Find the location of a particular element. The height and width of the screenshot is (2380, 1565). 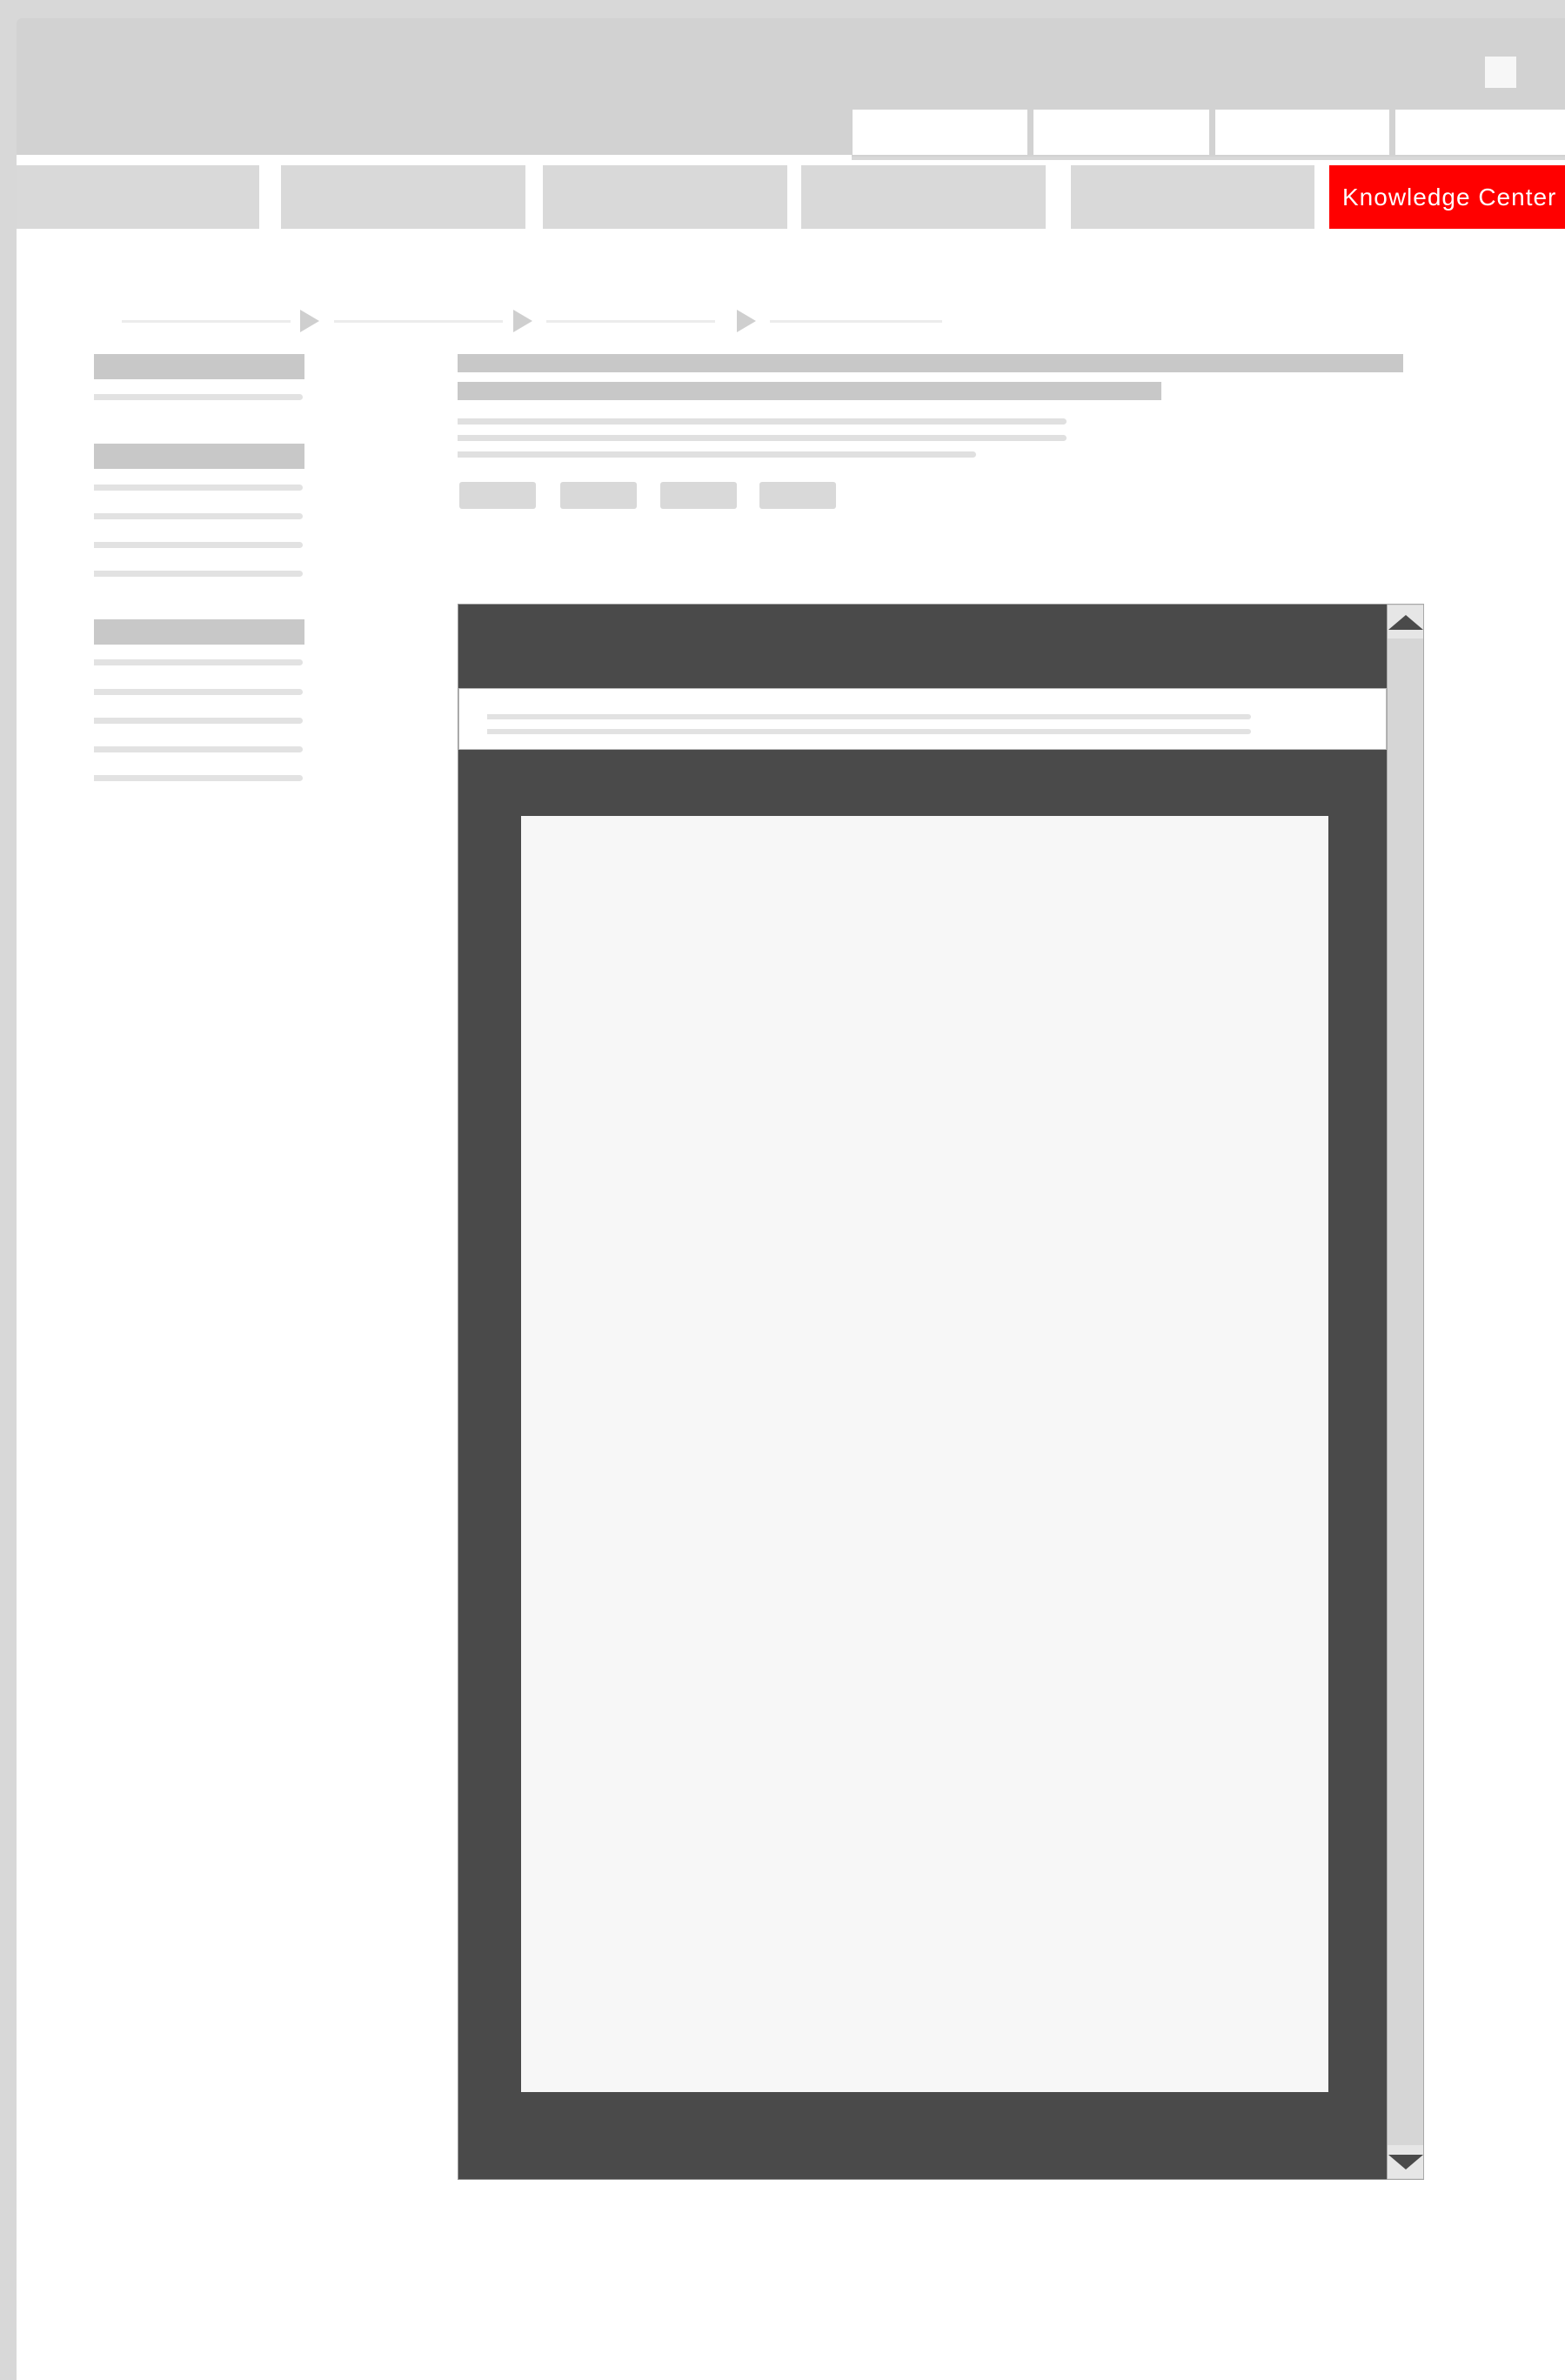

nav-item-label: Knowledge Center is located at coordinates (1449, 197).